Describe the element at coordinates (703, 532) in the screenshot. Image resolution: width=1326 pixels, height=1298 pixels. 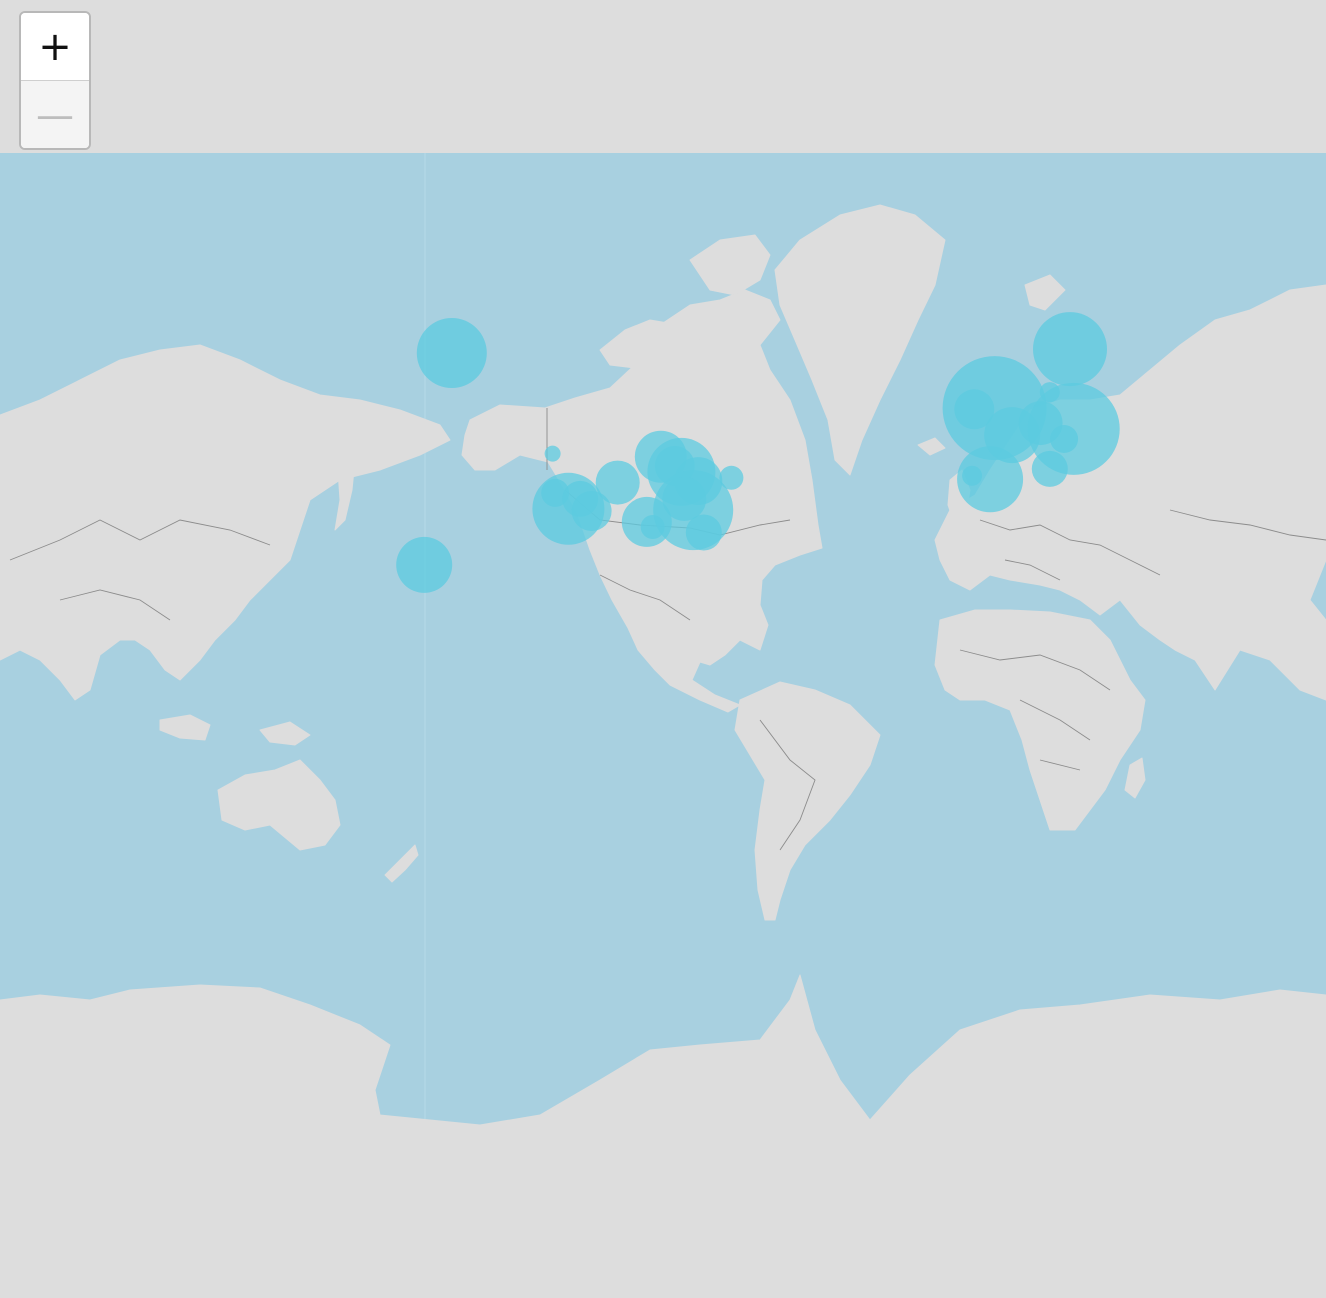
I see `marker-florida` at that location.